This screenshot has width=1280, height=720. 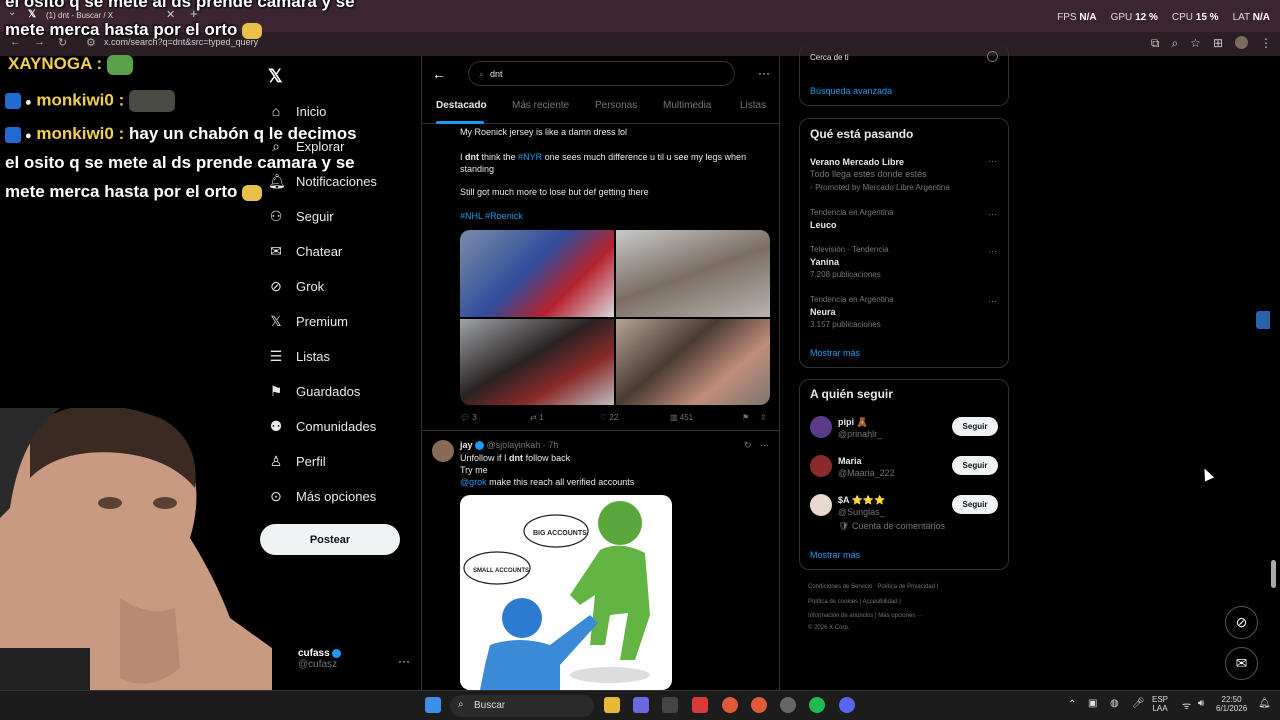 What do you see at coordinates (1114, 703) in the screenshot?
I see `tray-app-icon: ◍` at bounding box center [1114, 703].